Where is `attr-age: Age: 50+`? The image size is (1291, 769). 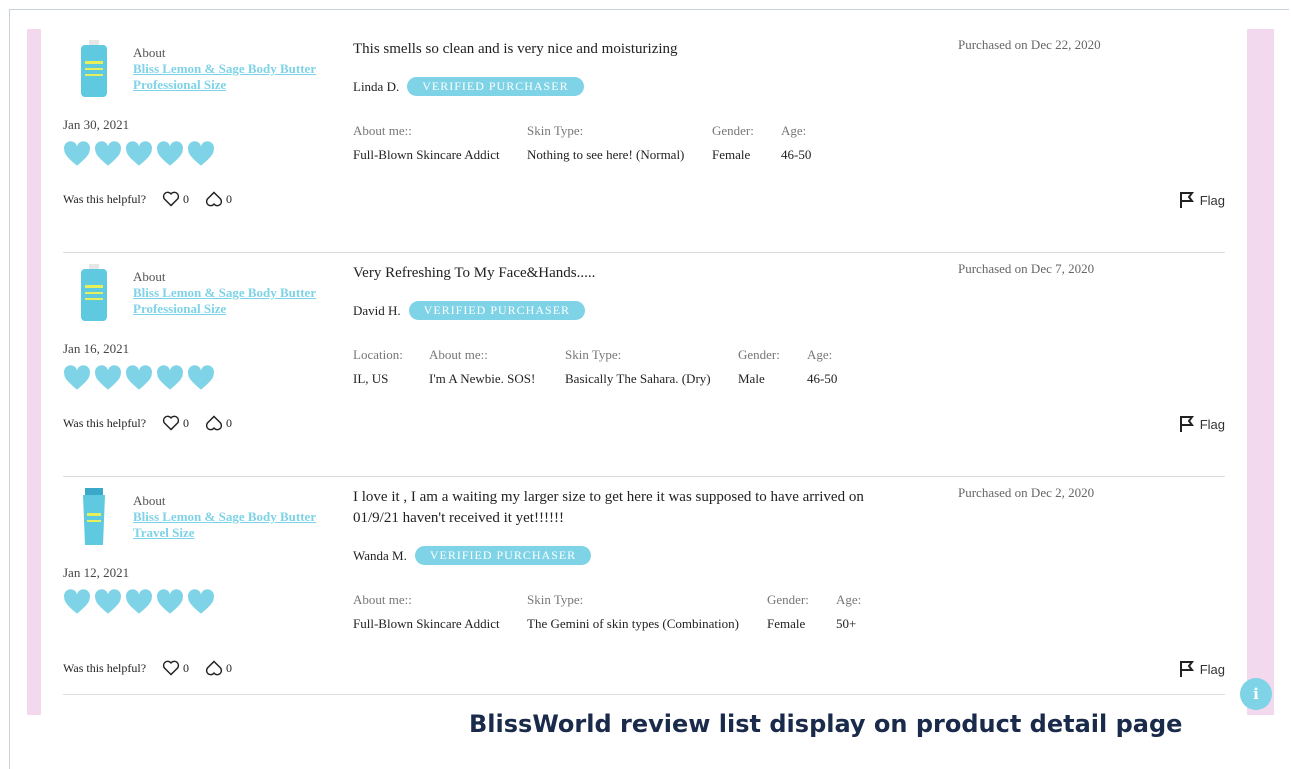
attr-age: Age: 50+ is located at coordinates (849, 611).